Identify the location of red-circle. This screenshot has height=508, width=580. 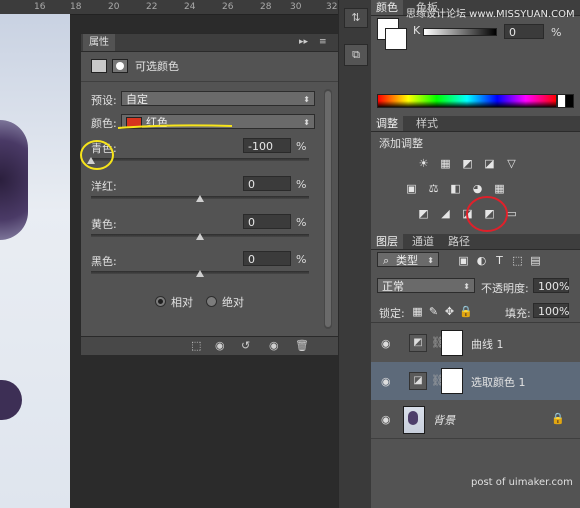
(487, 214).